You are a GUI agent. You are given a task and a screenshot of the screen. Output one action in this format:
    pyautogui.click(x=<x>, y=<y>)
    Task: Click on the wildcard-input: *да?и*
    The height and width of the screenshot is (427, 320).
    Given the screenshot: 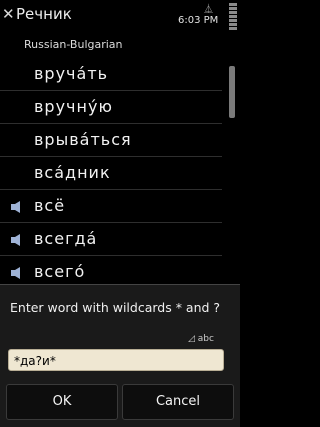 What is the action you would take?
    pyautogui.click(x=116, y=360)
    